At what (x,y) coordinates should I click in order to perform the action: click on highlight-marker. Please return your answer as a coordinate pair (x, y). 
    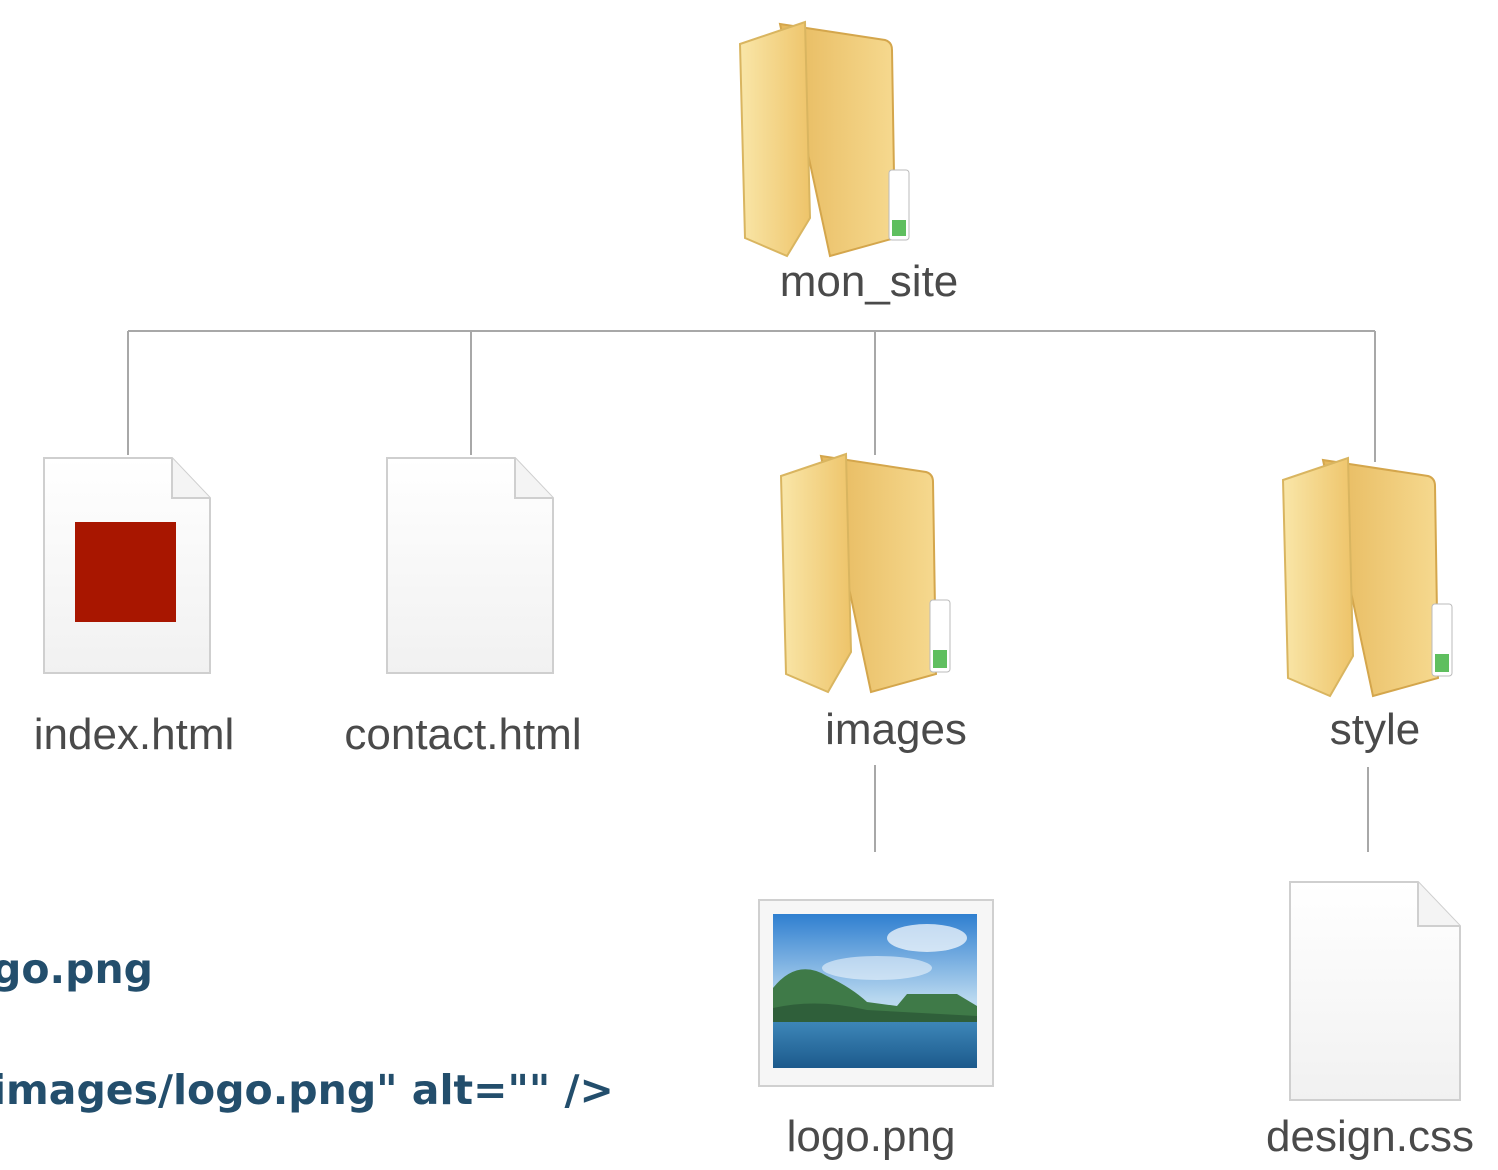
    Looking at the image, I should click on (125, 572).